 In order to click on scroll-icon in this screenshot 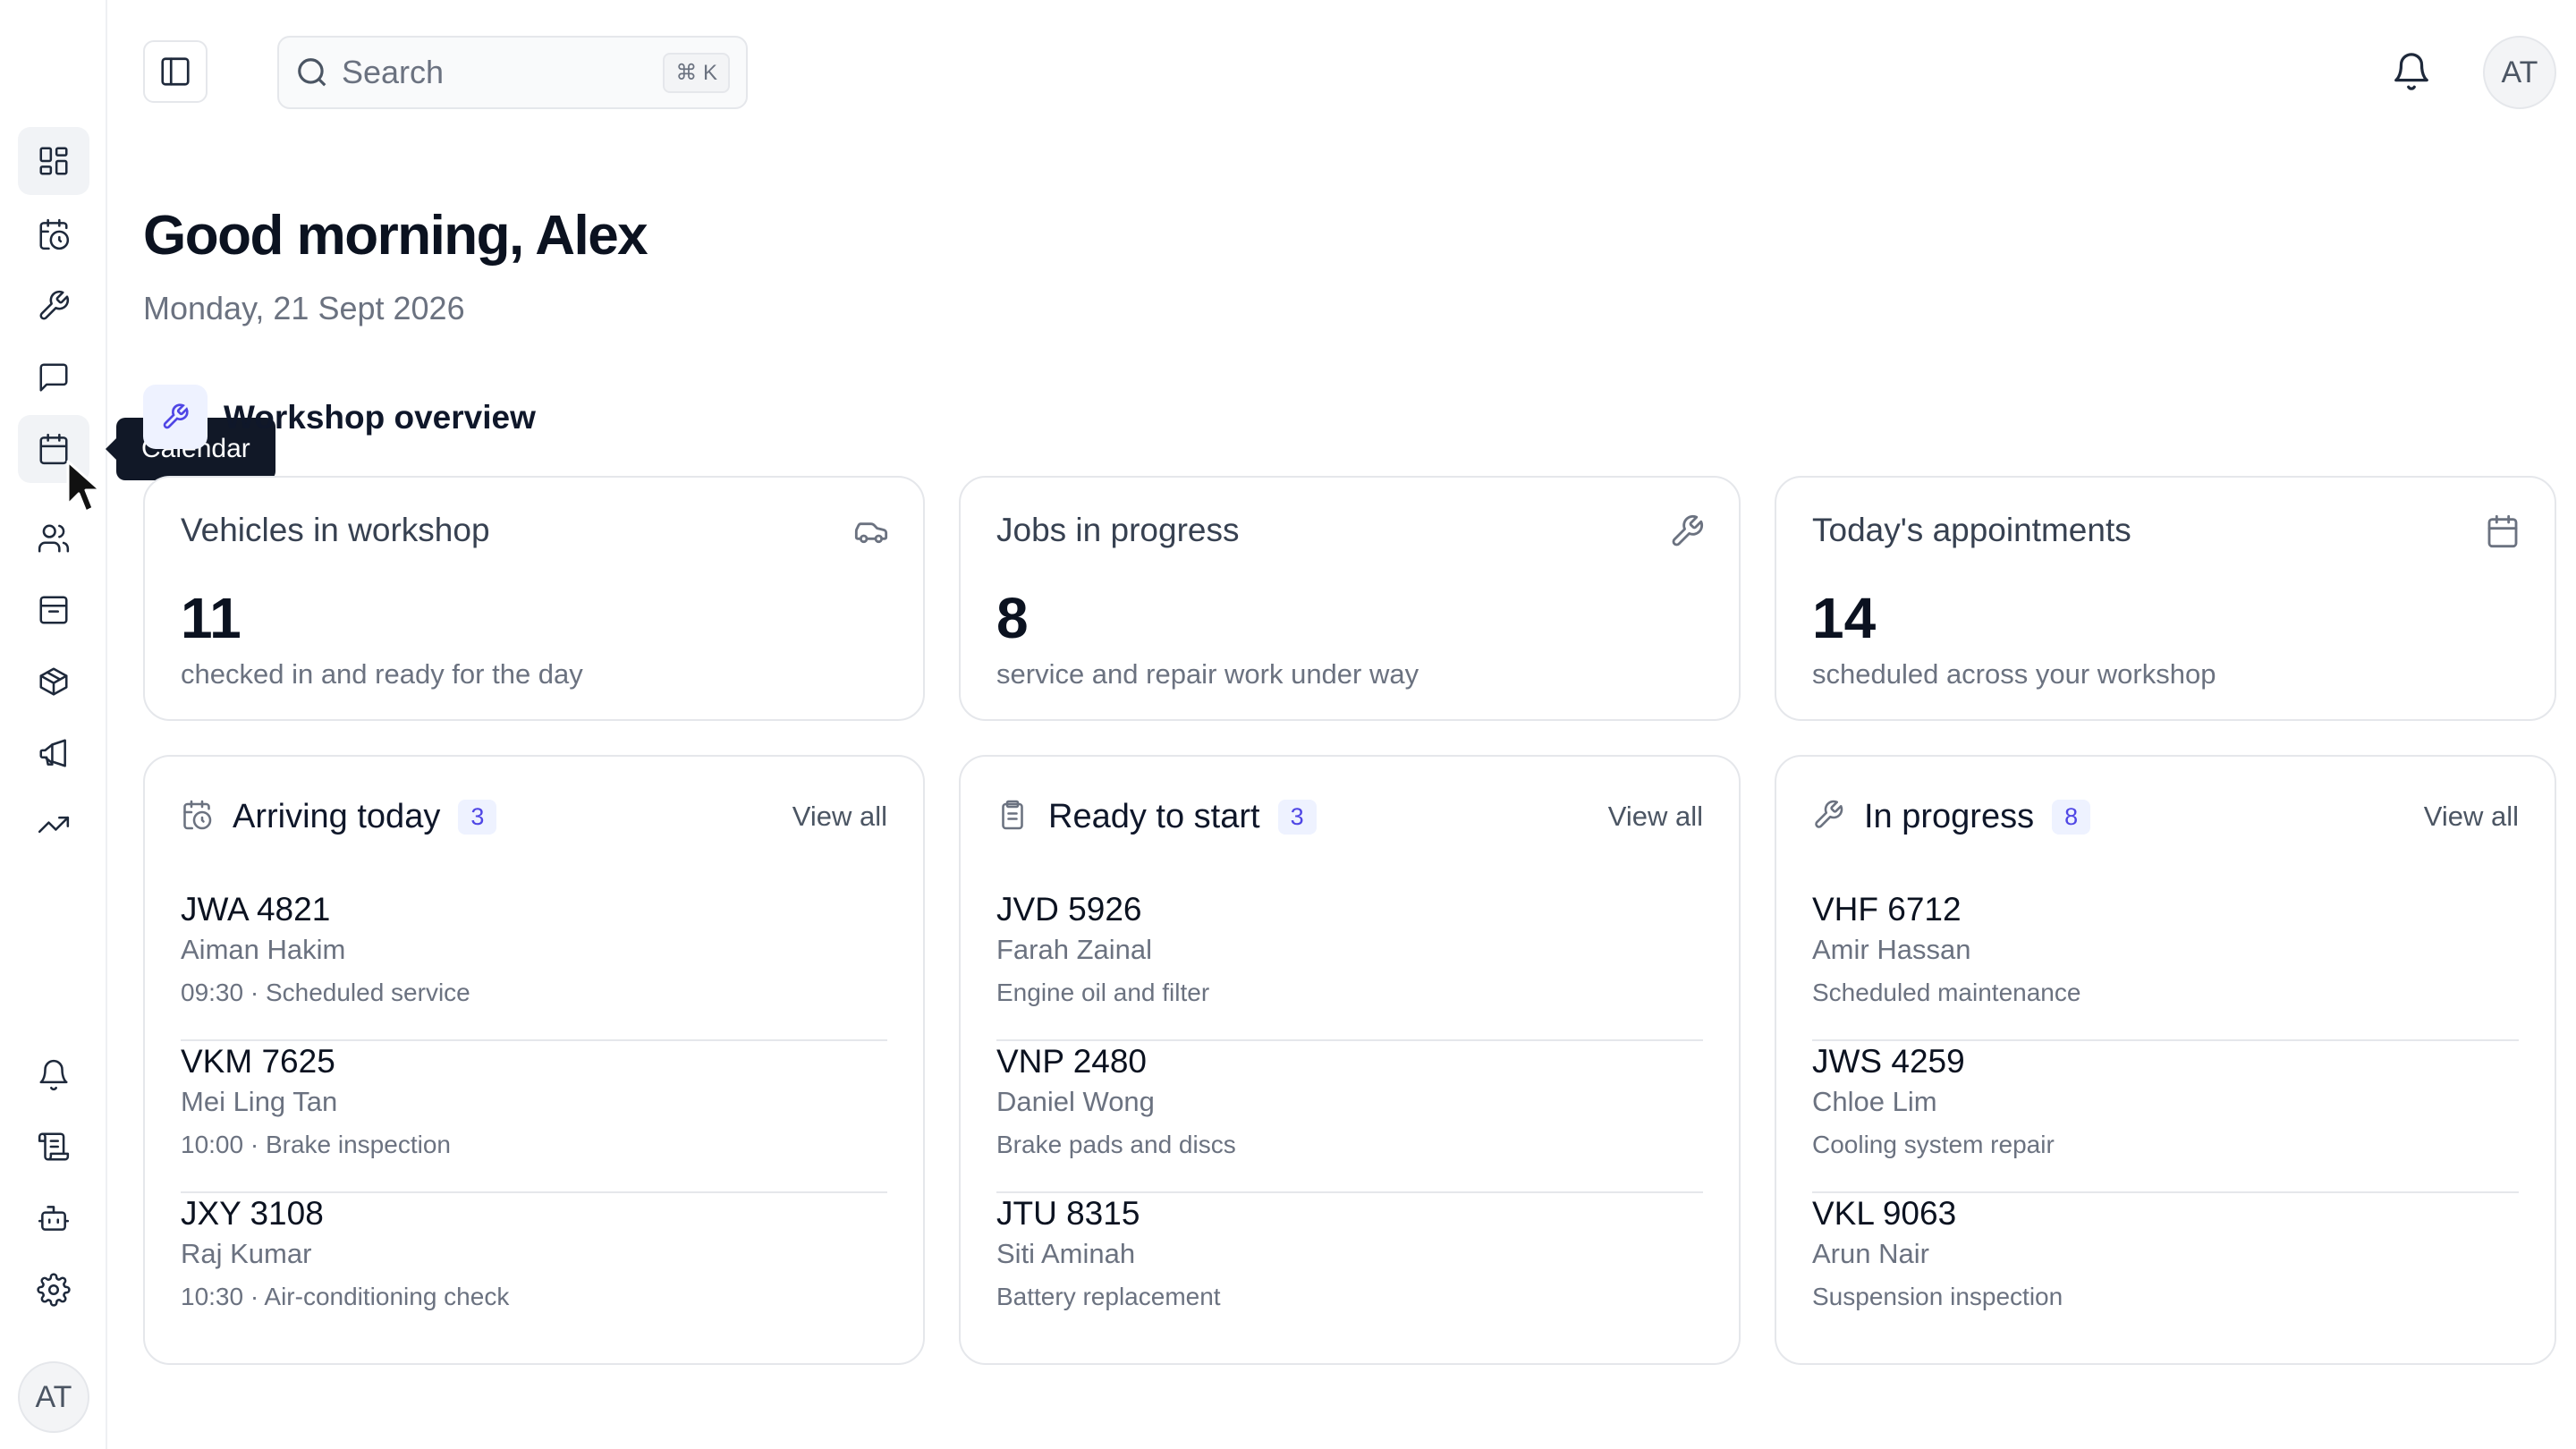, I will do `click(54, 1146)`.